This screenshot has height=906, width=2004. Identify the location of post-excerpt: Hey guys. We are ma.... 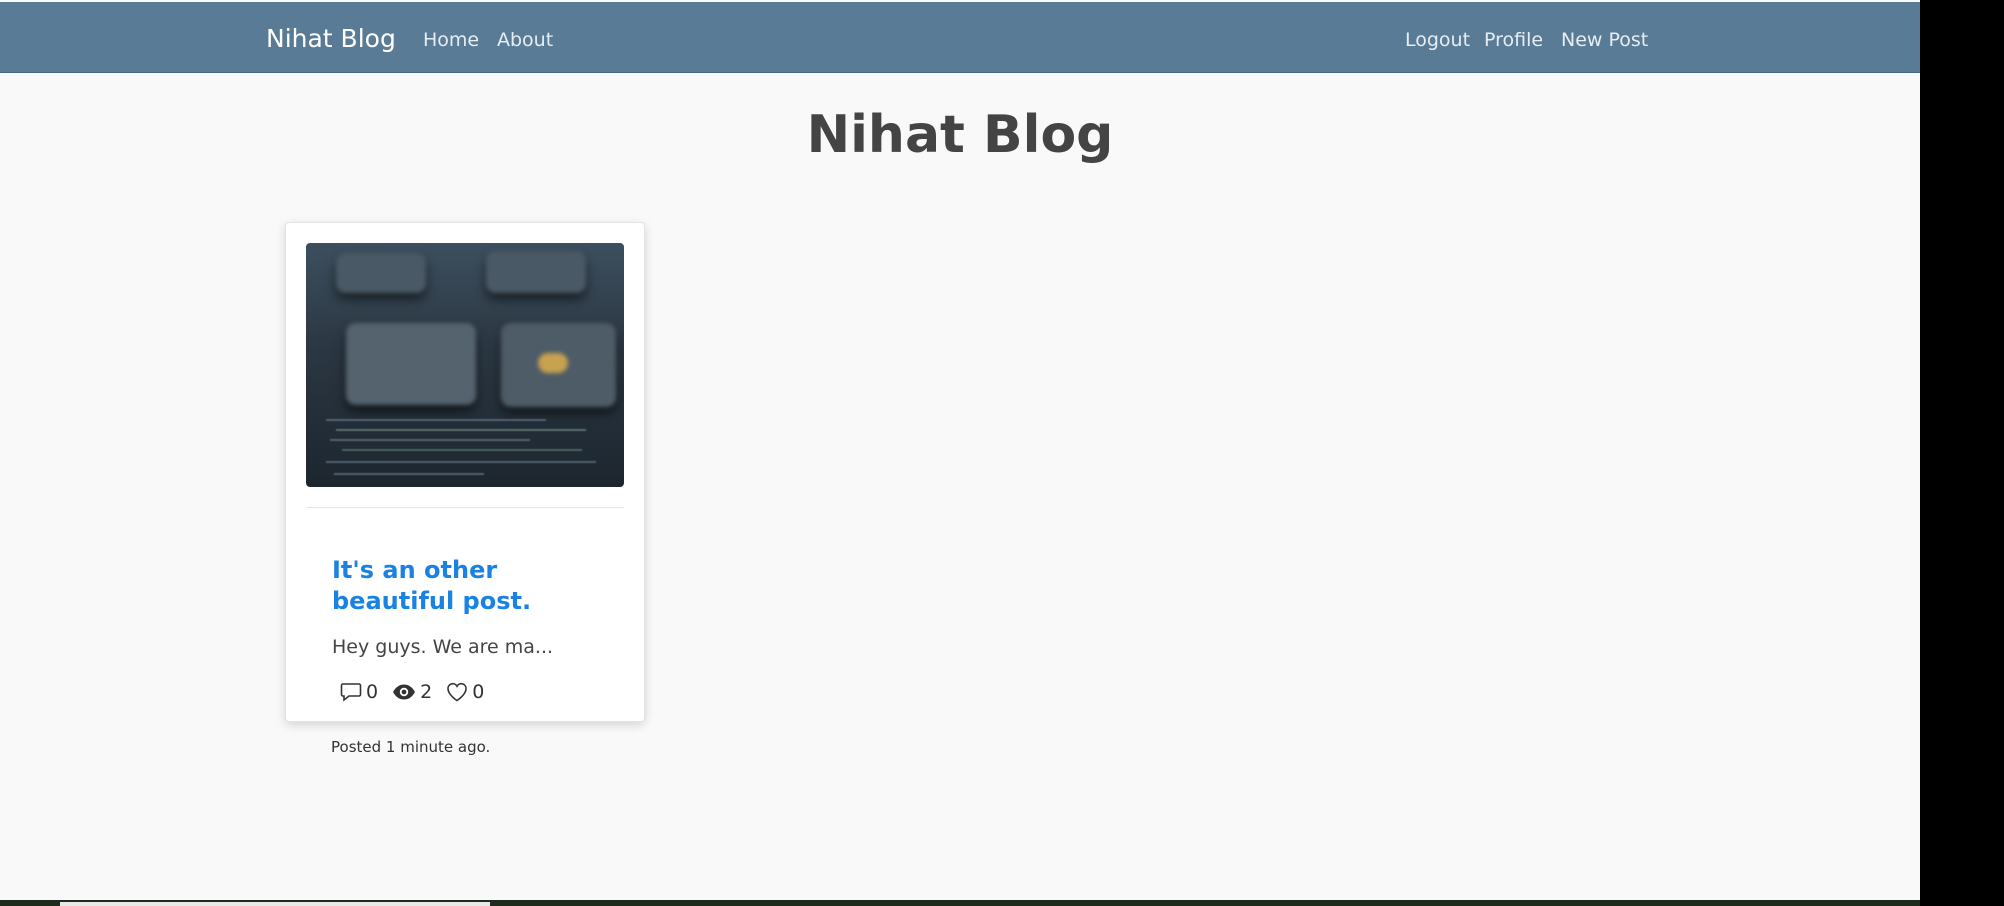
(443, 647).